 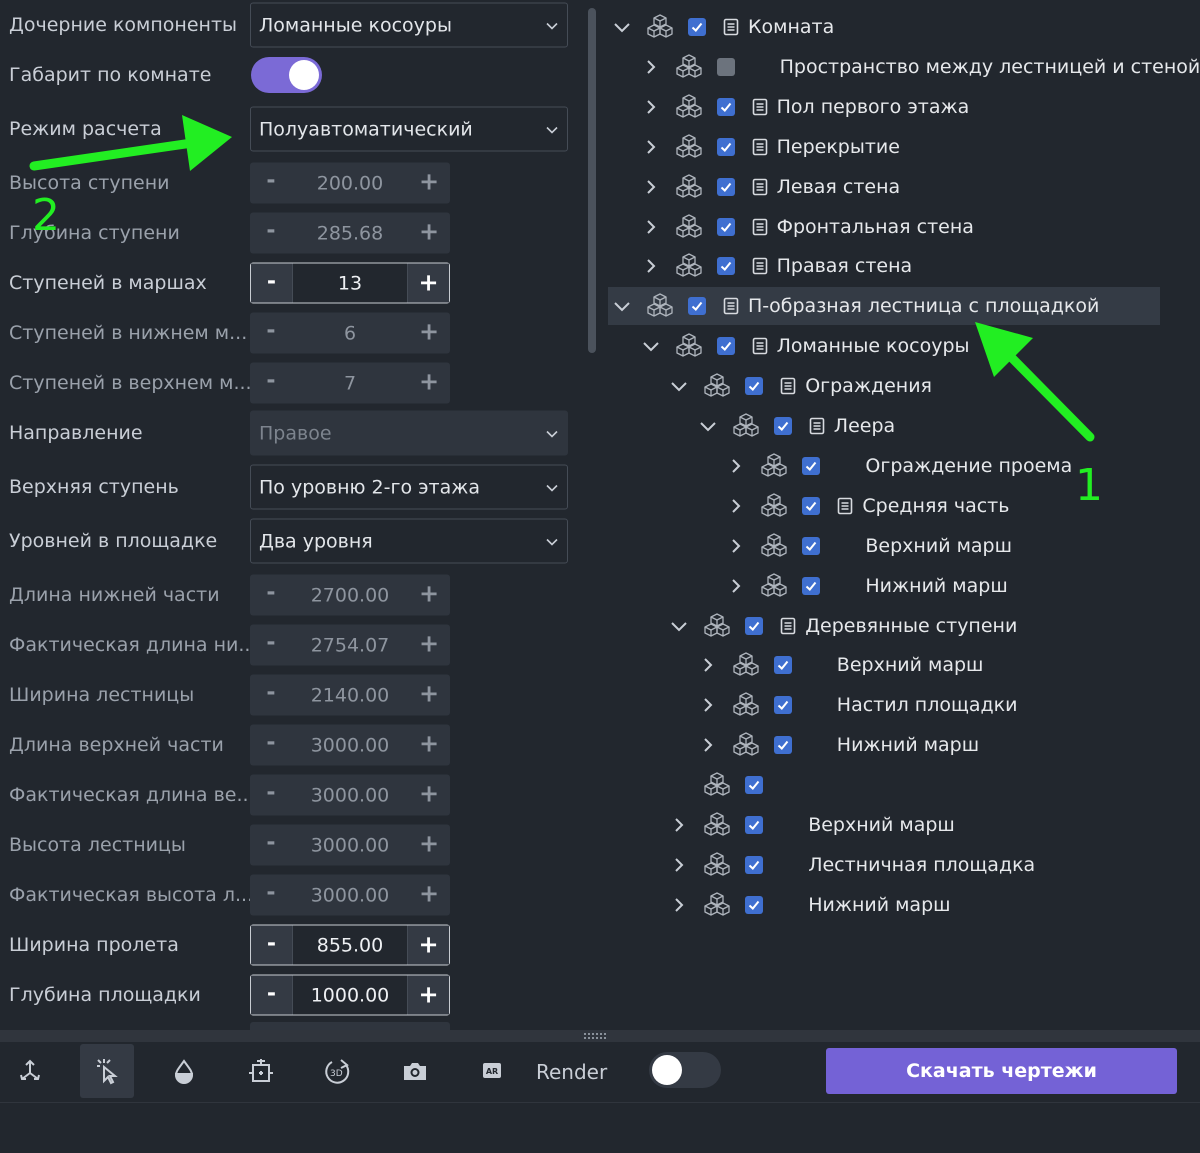 I want to click on tree-item: Левая стена, so click(x=884, y=187).